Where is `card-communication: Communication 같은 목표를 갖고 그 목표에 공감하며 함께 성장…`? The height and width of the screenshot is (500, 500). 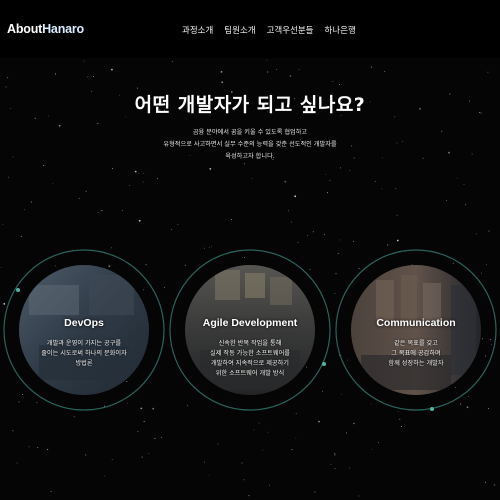
card-communication: Communication 같은 목표를 갖고 그 목표에 공감하며 함께 성장… is located at coordinates (416, 330).